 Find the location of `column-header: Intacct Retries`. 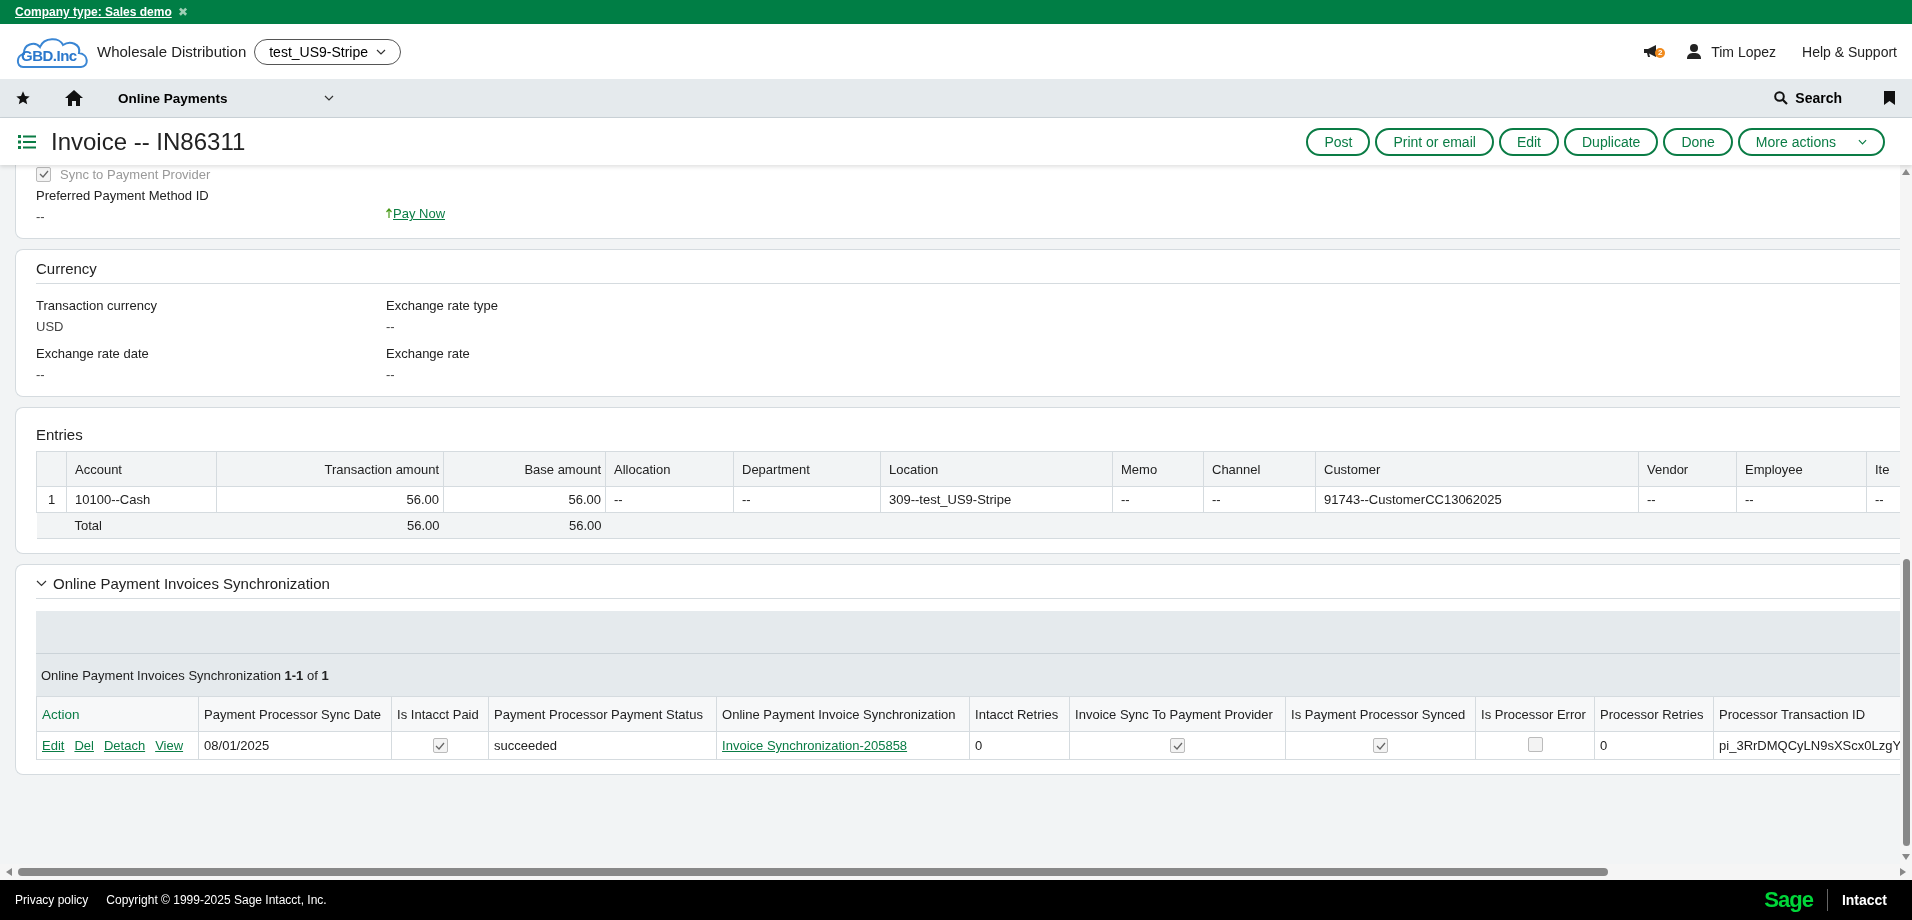

column-header: Intacct Retries is located at coordinates (1019, 714).